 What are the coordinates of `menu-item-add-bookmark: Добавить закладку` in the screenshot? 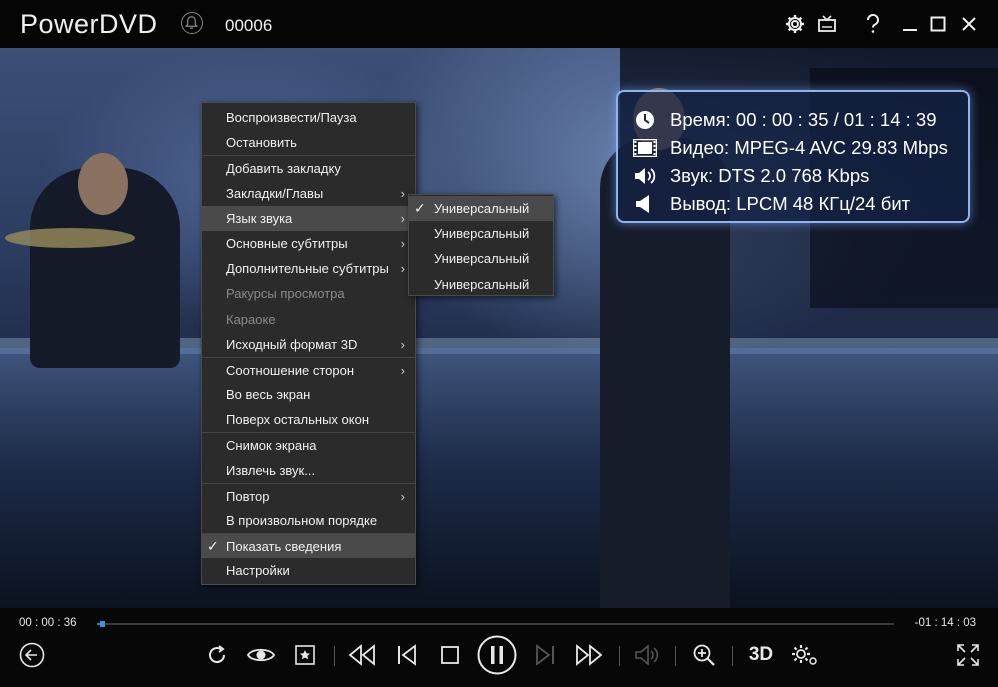 It's located at (308, 167).